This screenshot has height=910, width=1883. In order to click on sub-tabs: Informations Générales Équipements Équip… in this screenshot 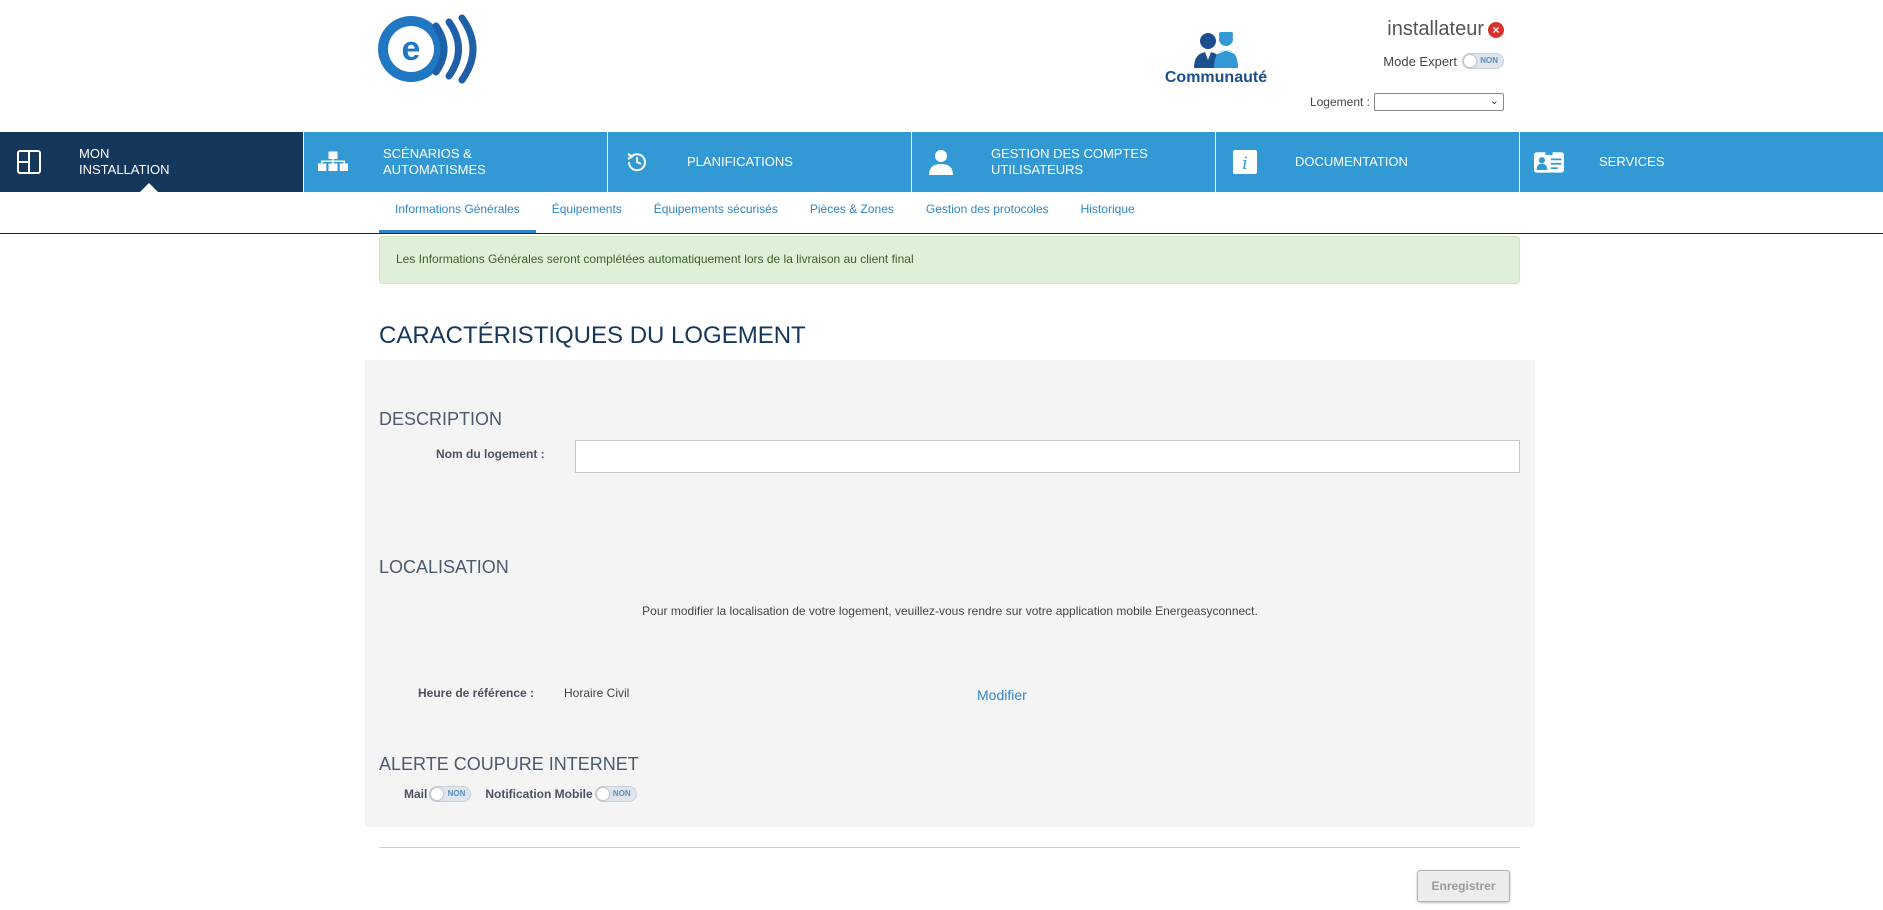, I will do `click(765, 213)`.